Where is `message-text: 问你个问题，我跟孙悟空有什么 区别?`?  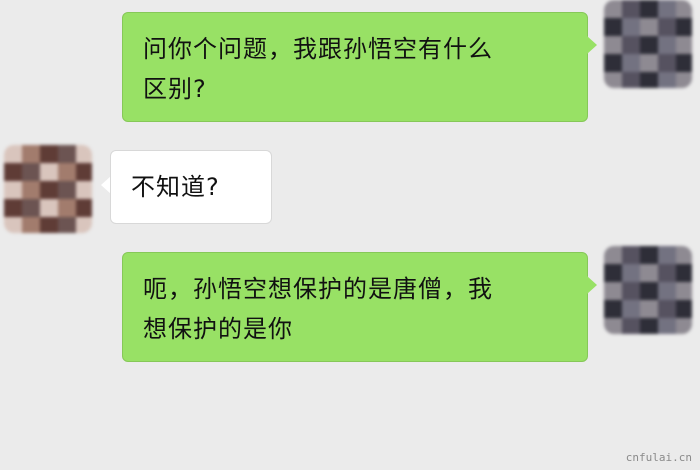
message-text: 问你个问题，我跟孙悟空有什么 区别? is located at coordinates (356, 69).